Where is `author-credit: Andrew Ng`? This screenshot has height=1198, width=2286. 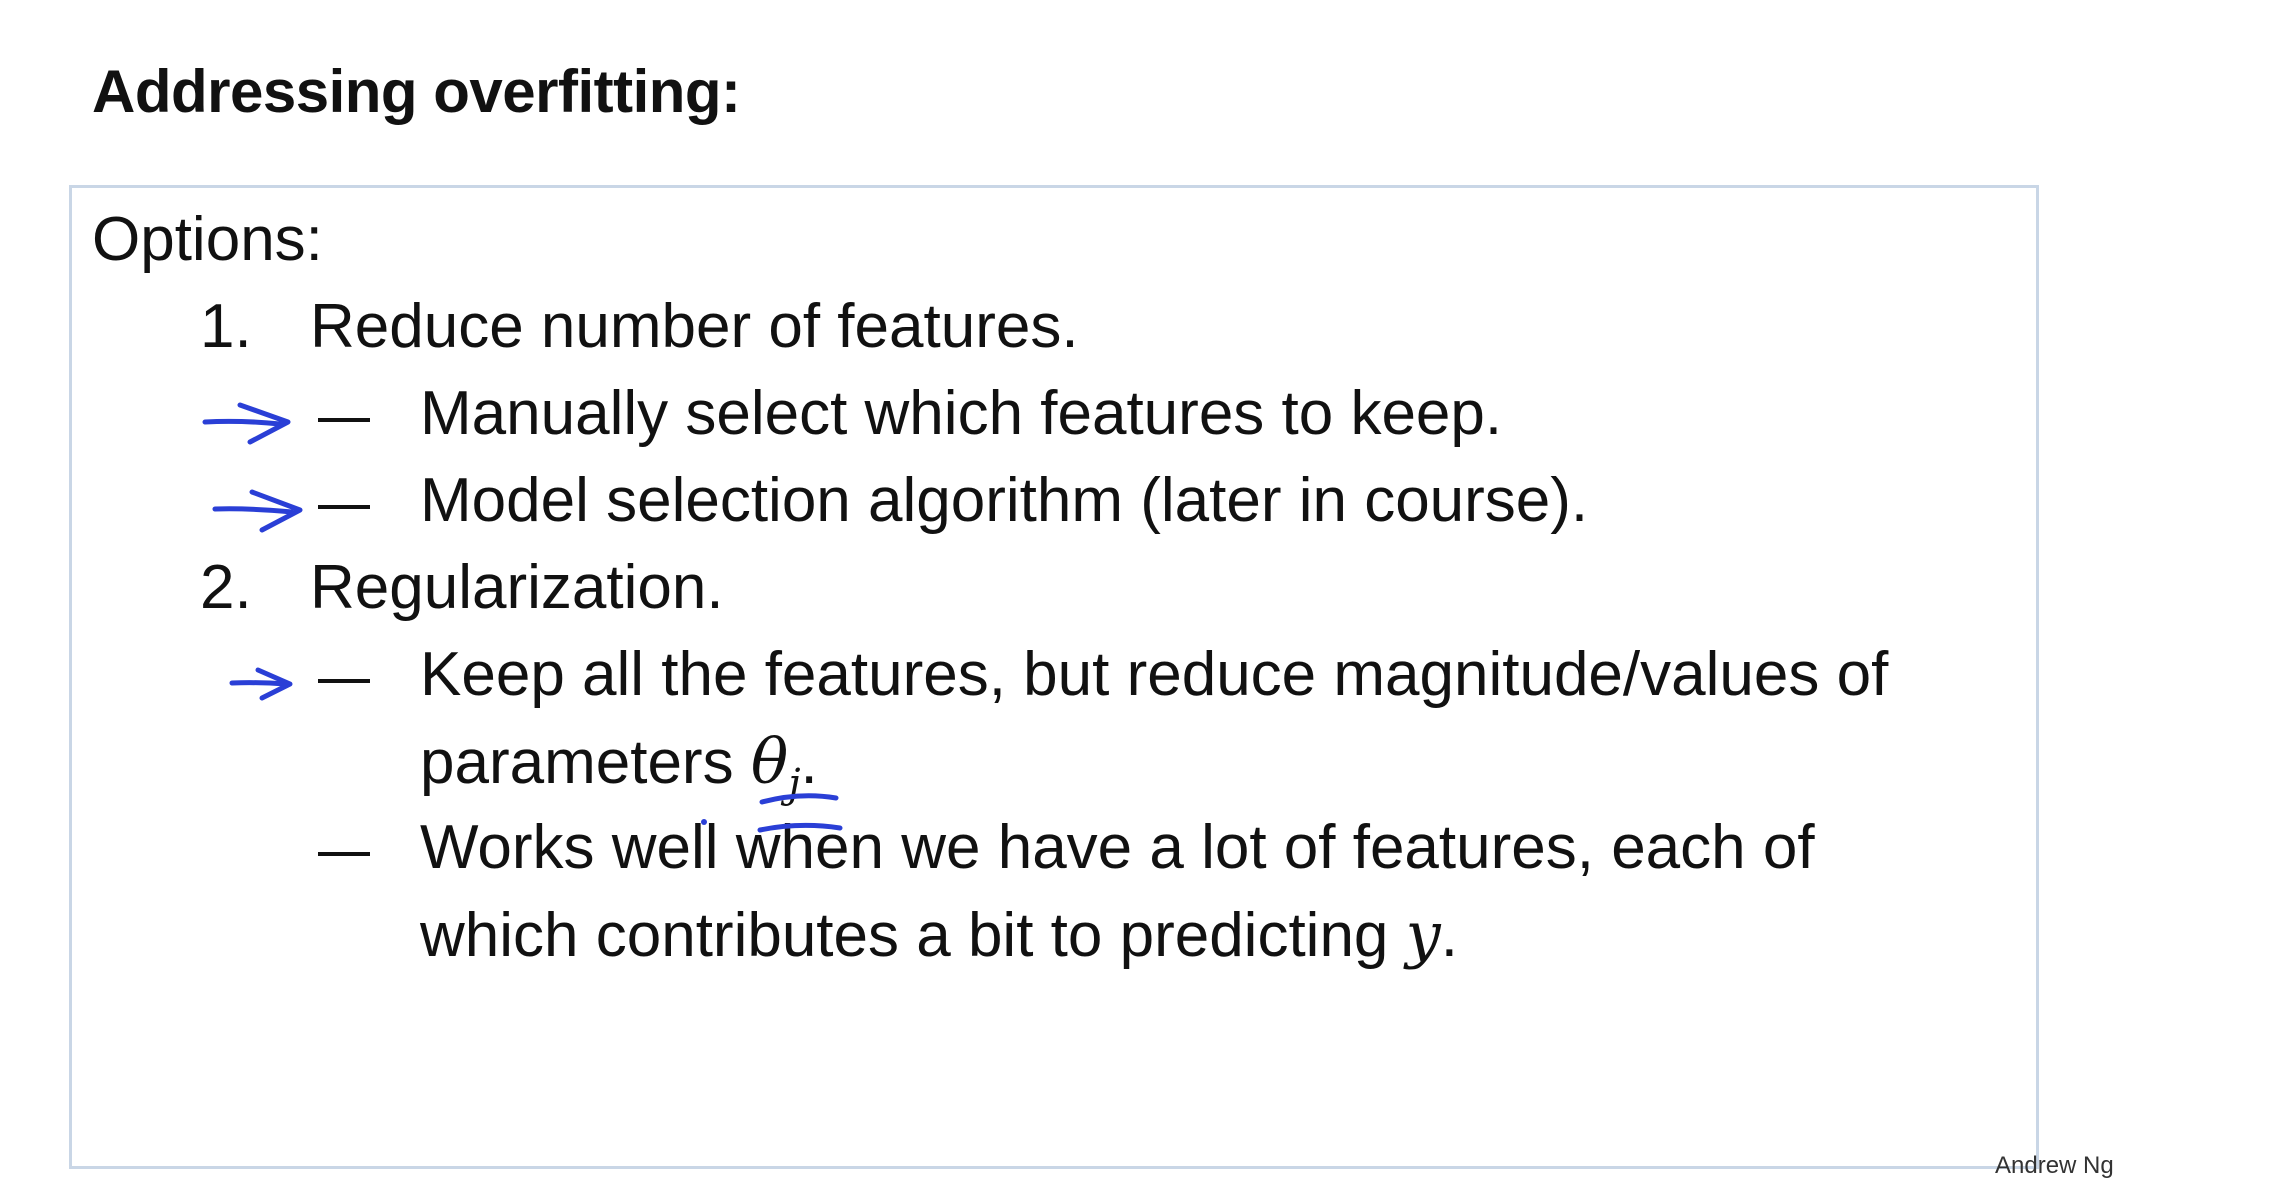
author-credit: Andrew Ng is located at coordinates (2054, 1165).